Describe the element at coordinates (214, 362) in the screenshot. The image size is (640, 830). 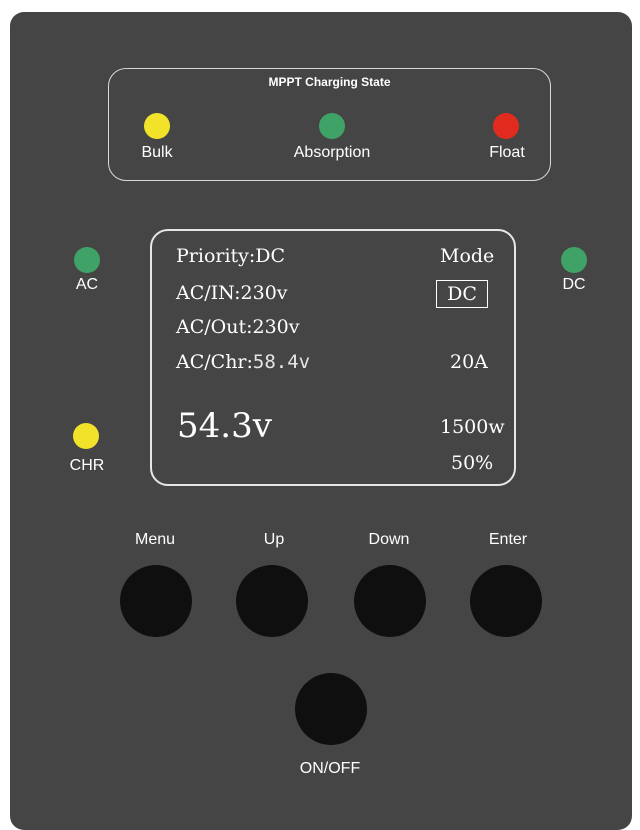
I see `ac-chr-label: AC/Chr:` at that location.